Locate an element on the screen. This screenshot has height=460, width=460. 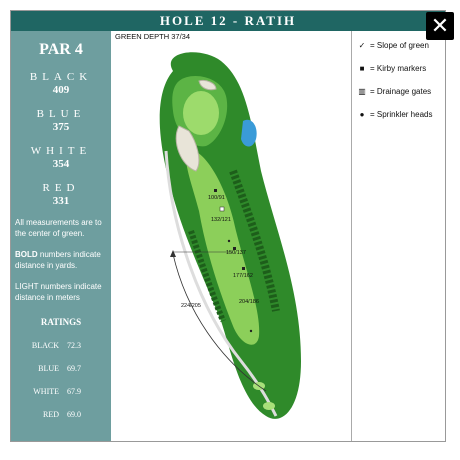
carry-label: 224/205 is located at coordinates (191, 306).